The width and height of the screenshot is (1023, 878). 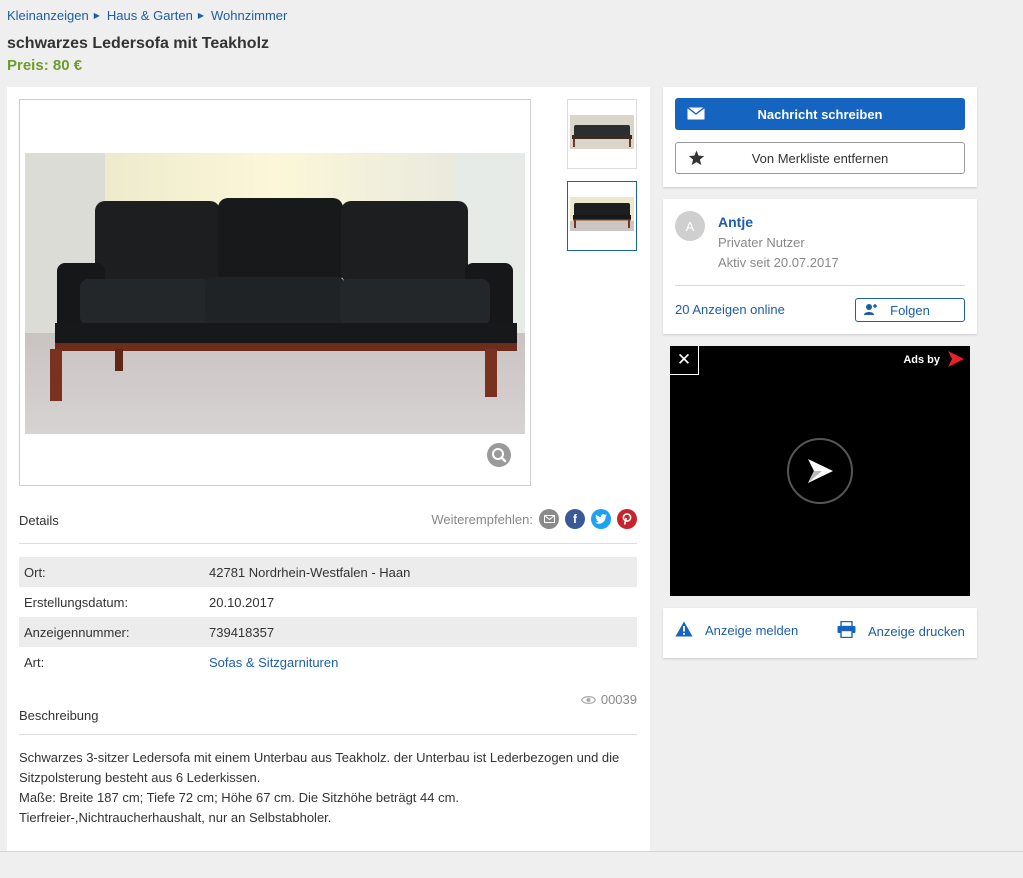 I want to click on description-heading: Beschreibung, so click(x=59, y=715).